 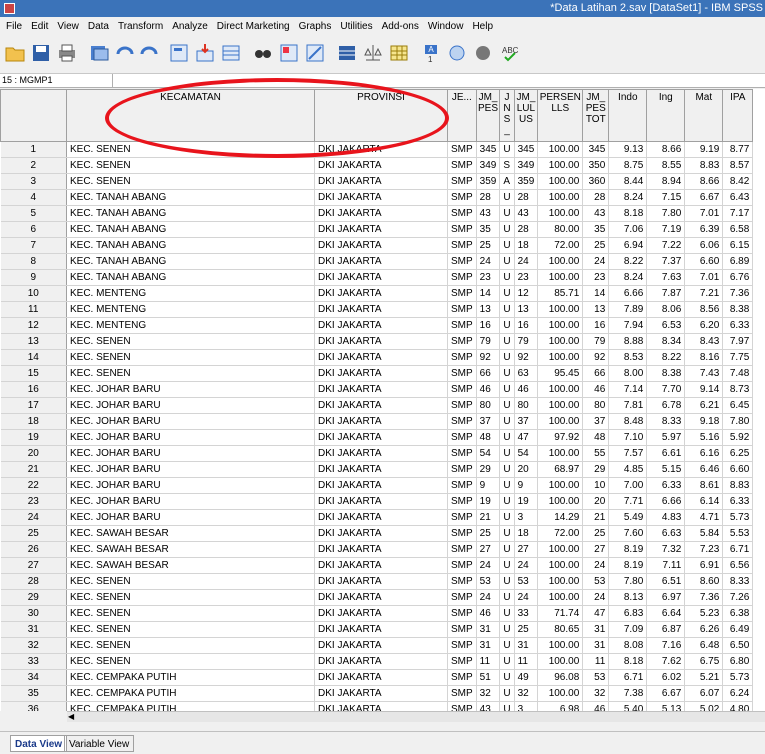 I want to click on data-cell: 6.75, so click(x=704, y=661).